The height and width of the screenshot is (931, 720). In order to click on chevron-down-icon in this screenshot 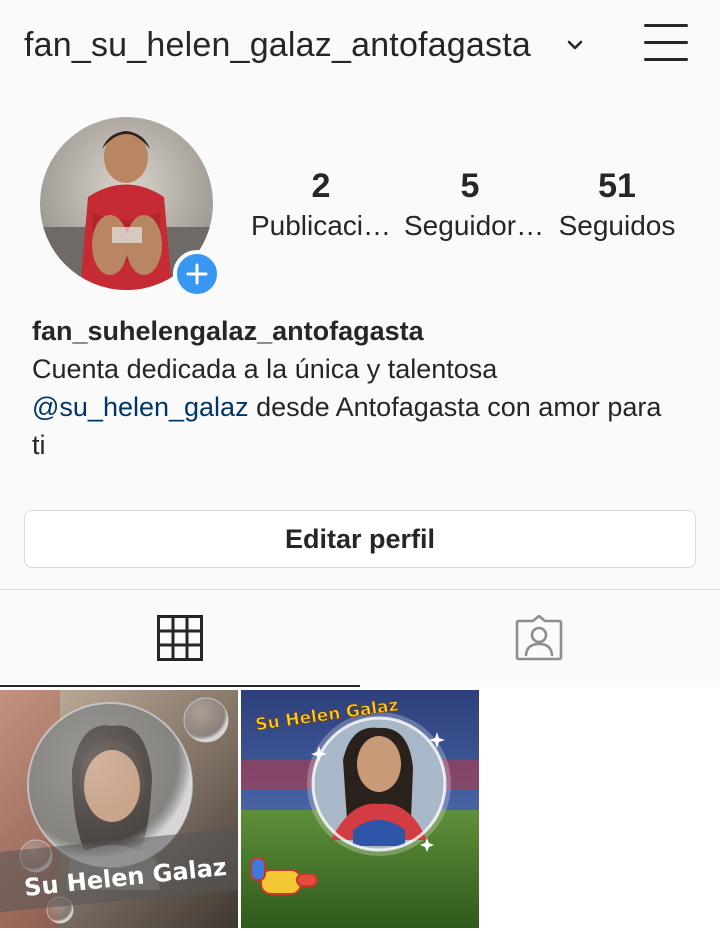, I will do `click(575, 45)`.